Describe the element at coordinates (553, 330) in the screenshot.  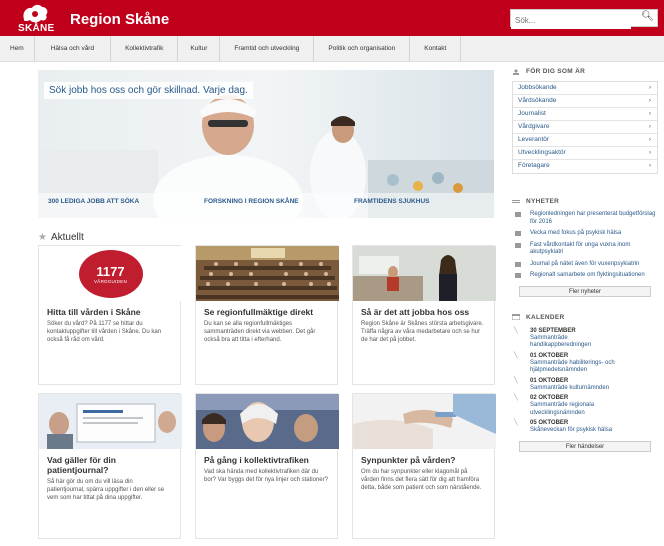
I see `calendar-date: 30 SEPTEMBER` at that location.